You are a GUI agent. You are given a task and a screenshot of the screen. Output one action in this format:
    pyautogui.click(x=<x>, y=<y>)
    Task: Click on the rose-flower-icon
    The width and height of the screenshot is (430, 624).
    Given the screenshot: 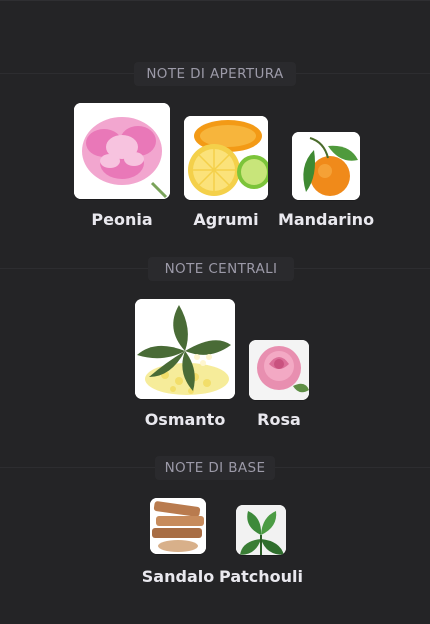 What is the action you would take?
    pyautogui.click(x=279, y=370)
    